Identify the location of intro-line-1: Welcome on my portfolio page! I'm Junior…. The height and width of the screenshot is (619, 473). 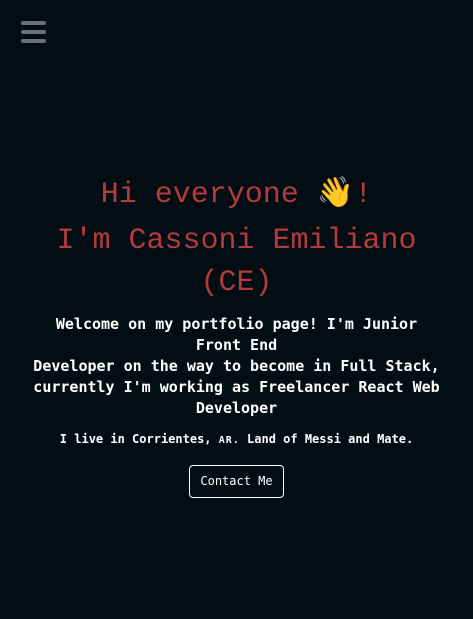
(236, 334).